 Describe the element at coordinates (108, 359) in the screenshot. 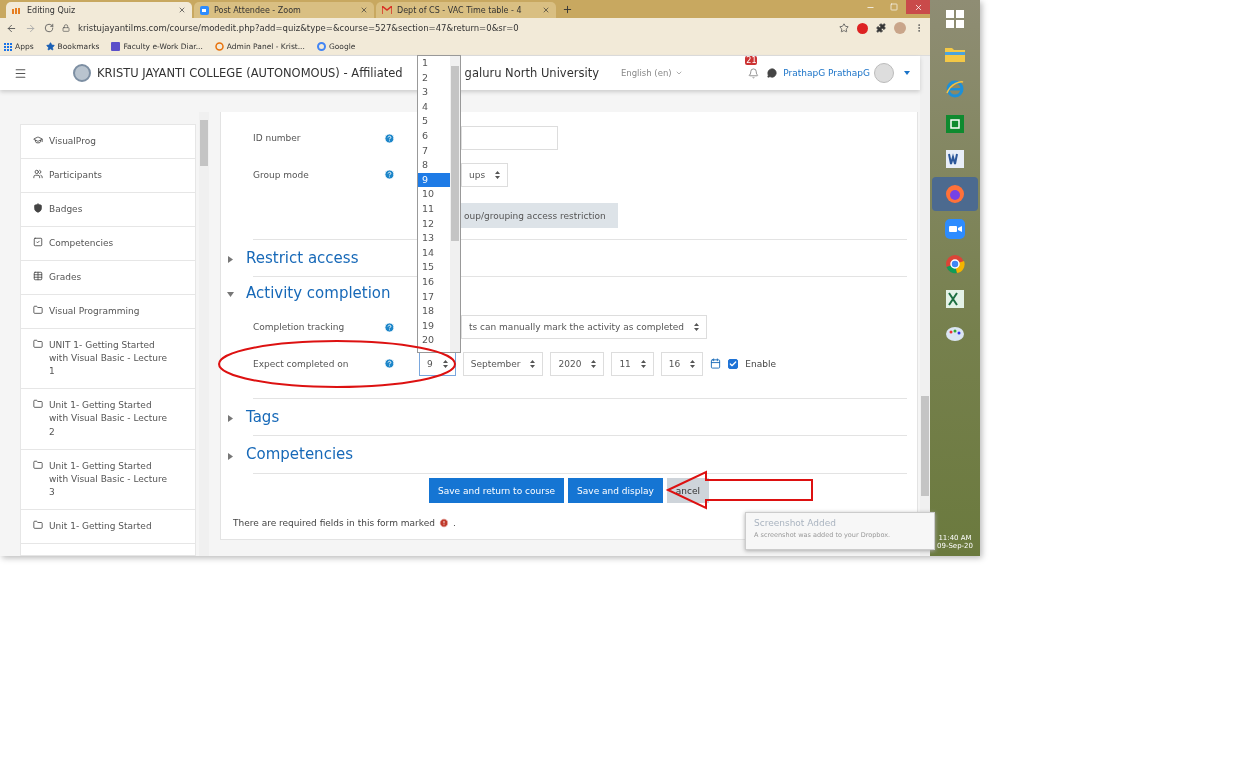

I see `sidebar-item: UNIT 1- Getting Started with Visual Basic - Lecture 1` at that location.